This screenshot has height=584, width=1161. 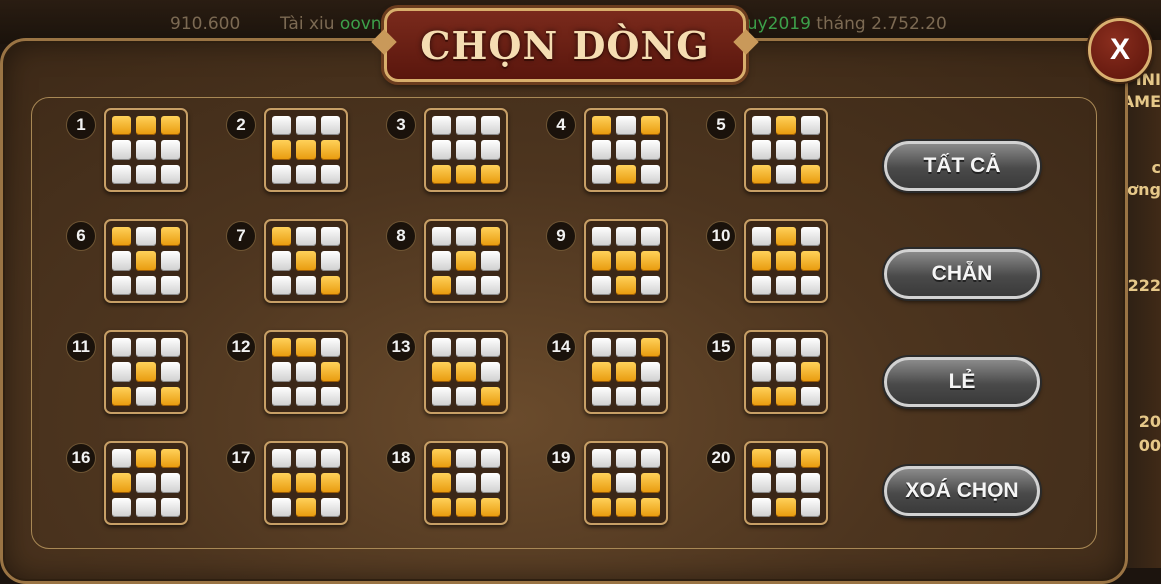 I want to click on line-option-19: 19, so click(x=622, y=494).